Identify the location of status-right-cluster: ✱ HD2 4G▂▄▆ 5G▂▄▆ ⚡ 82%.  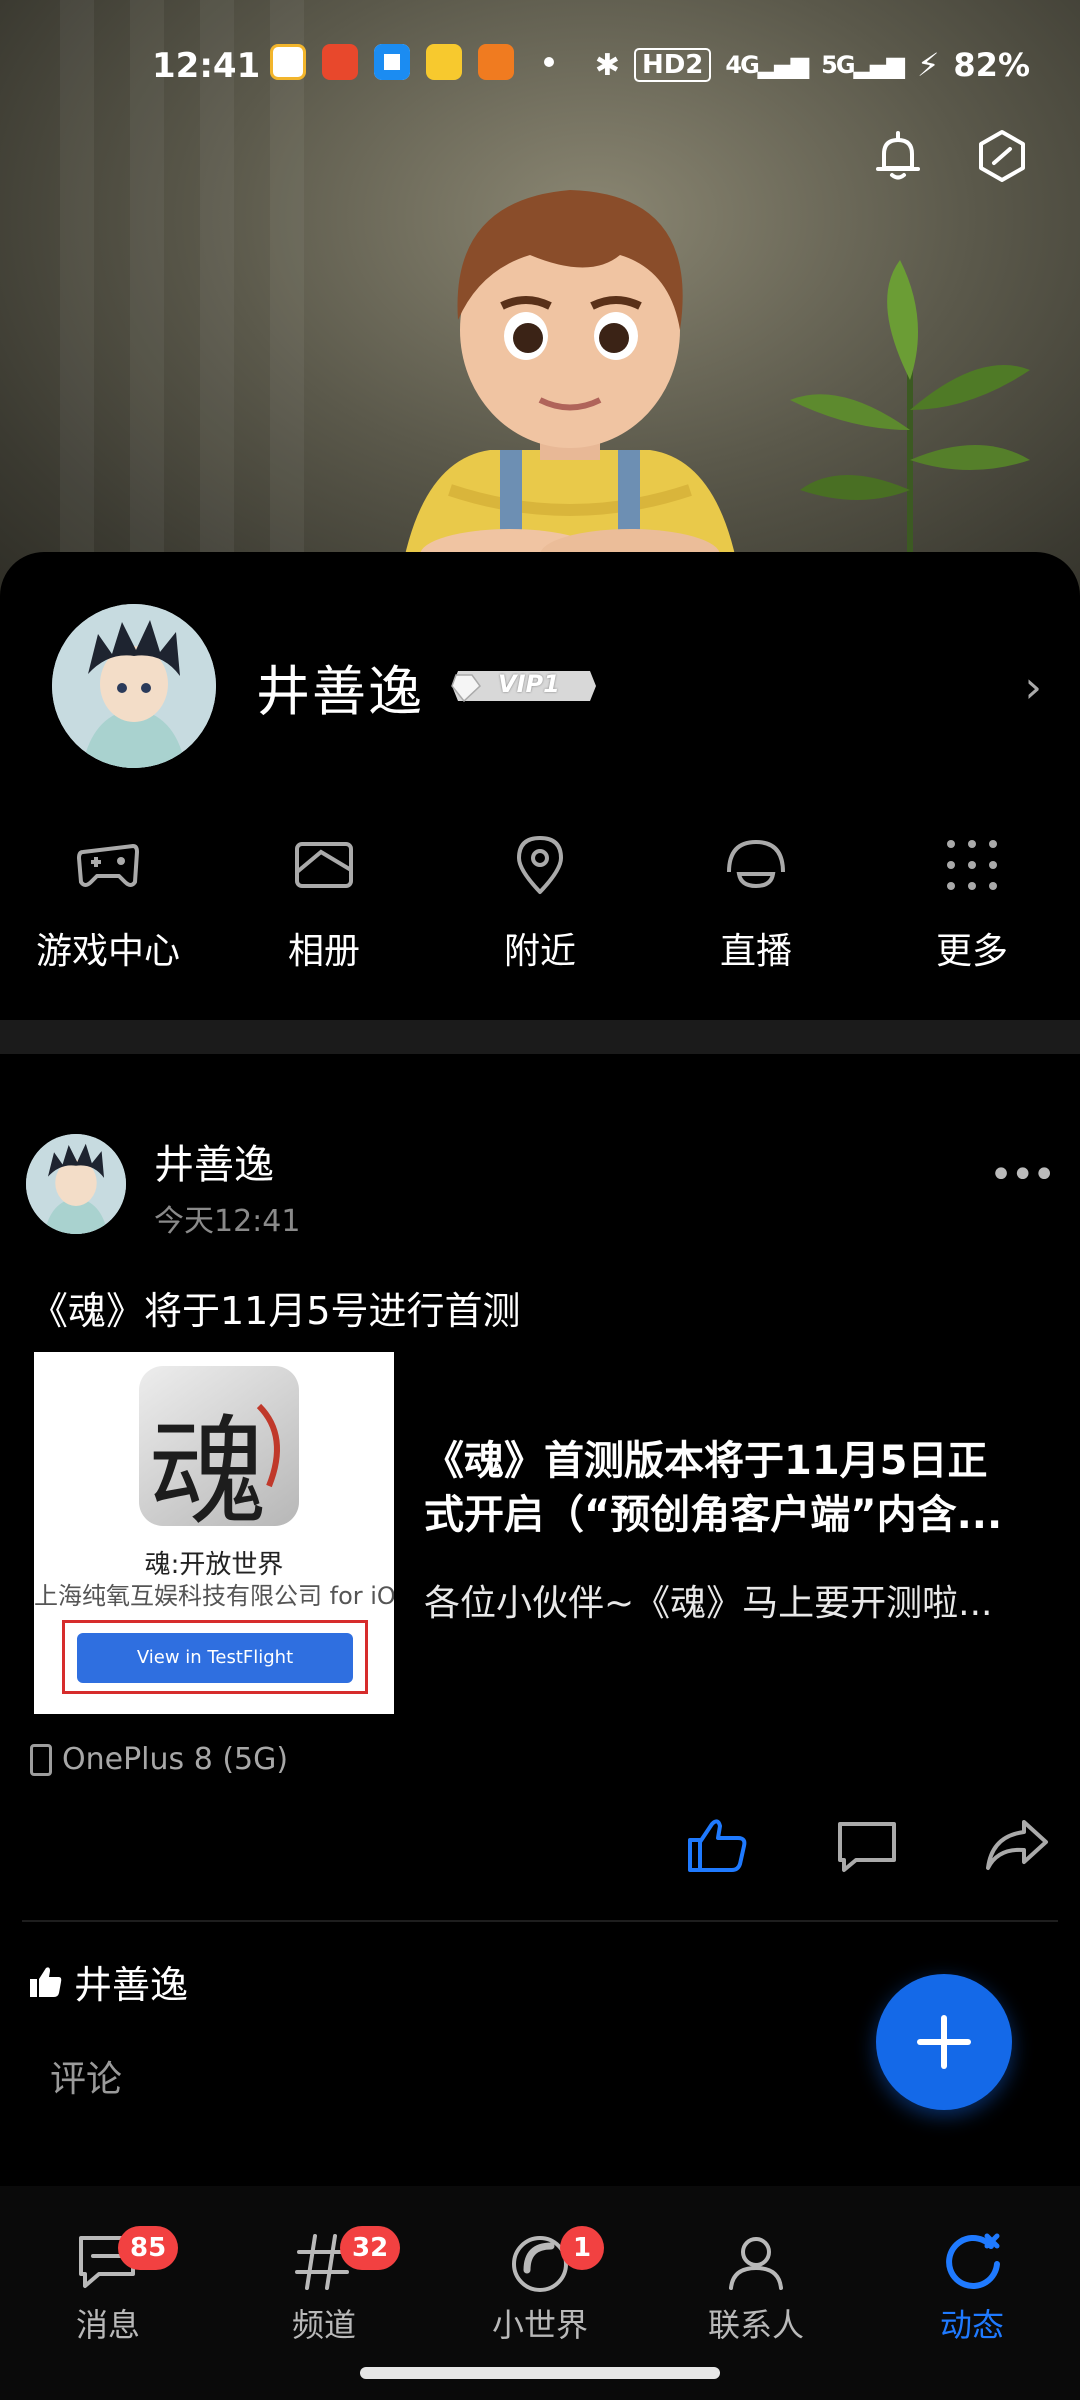
(812, 65).